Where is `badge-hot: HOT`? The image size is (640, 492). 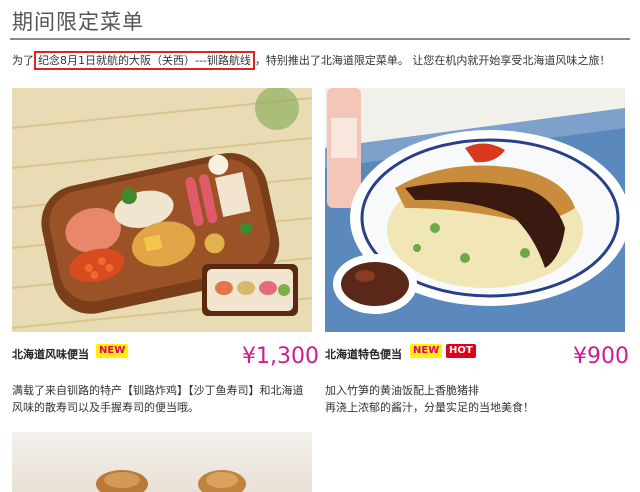
badge-hot: HOT is located at coordinates (461, 351).